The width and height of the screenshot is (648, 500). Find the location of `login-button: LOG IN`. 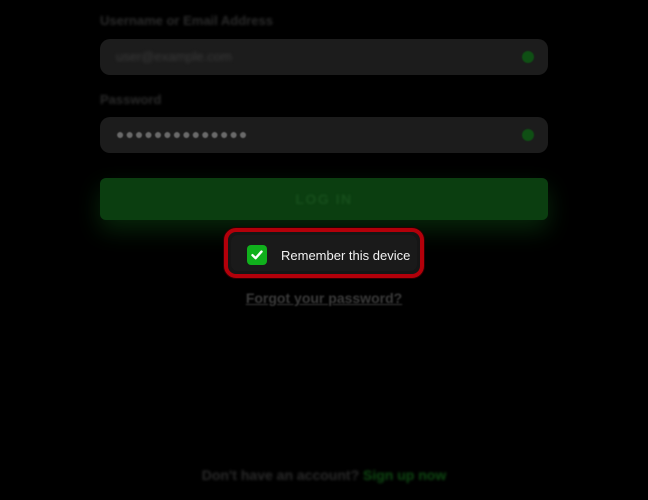

login-button: LOG IN is located at coordinates (324, 199).